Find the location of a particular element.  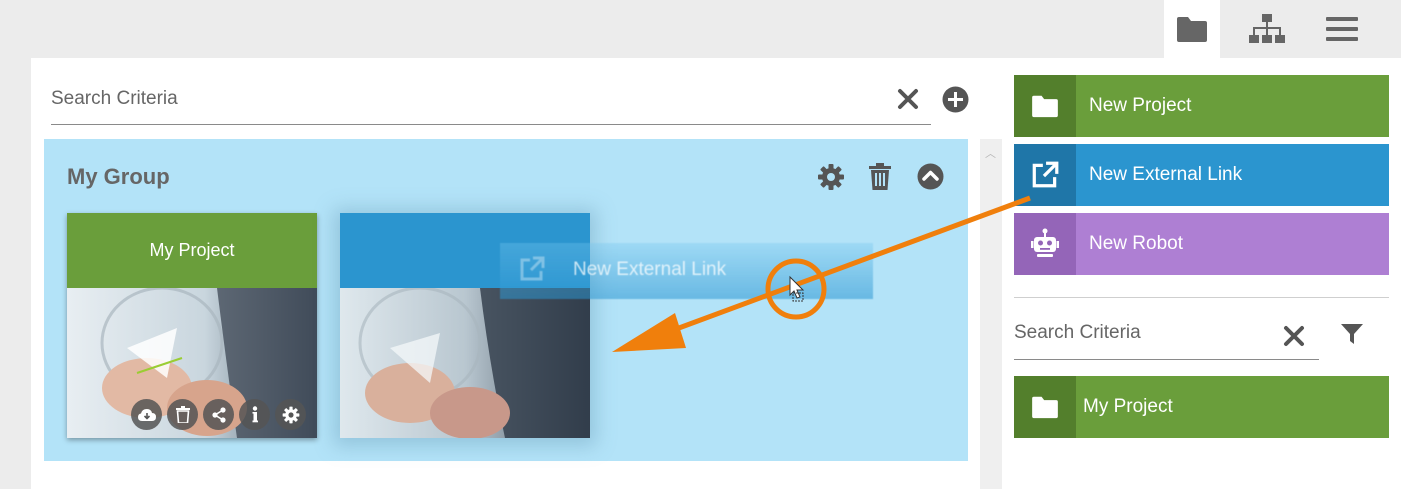

project-search-input: Search Criteria is located at coordinates (1166, 336).